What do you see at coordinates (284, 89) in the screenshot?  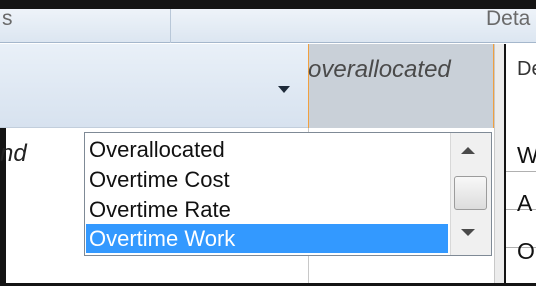 I see `chevron-down-icon` at bounding box center [284, 89].